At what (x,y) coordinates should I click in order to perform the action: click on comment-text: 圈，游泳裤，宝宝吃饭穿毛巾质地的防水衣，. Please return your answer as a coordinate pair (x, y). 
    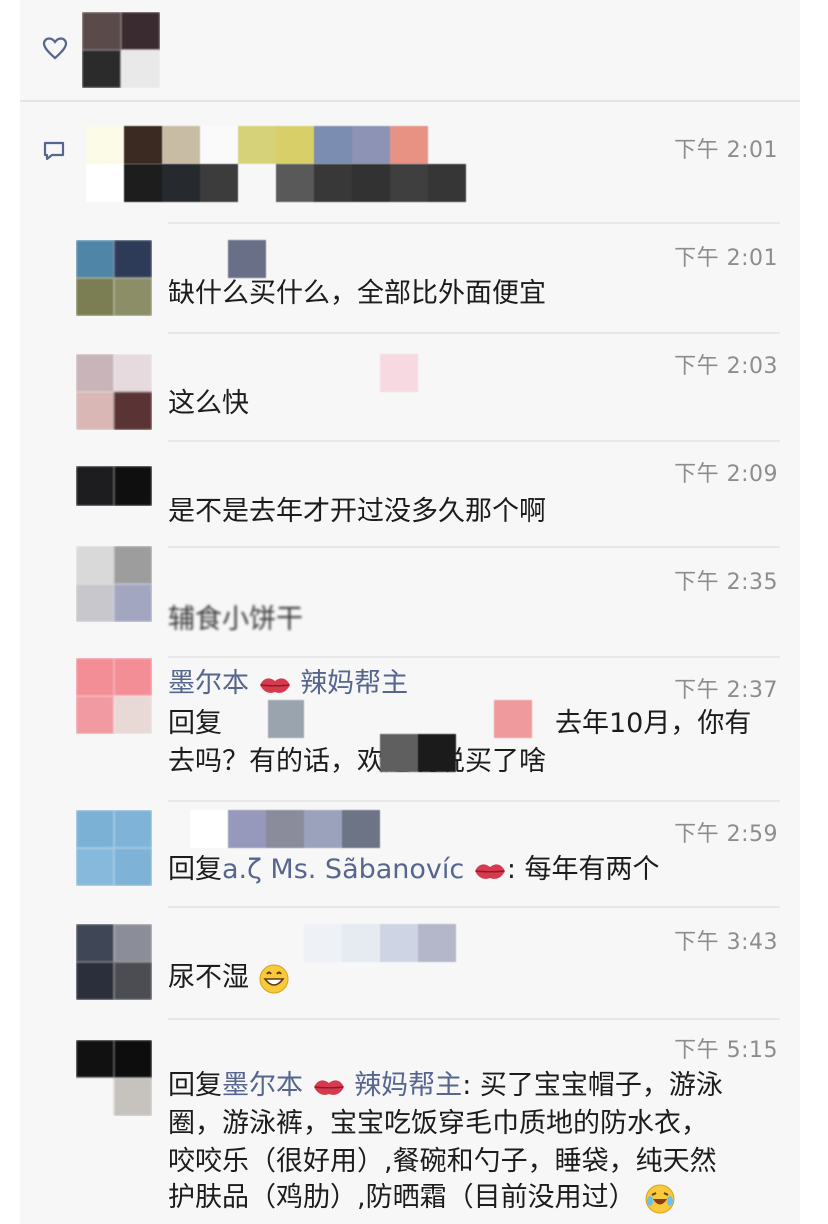
    Looking at the image, I should click on (438, 1123).